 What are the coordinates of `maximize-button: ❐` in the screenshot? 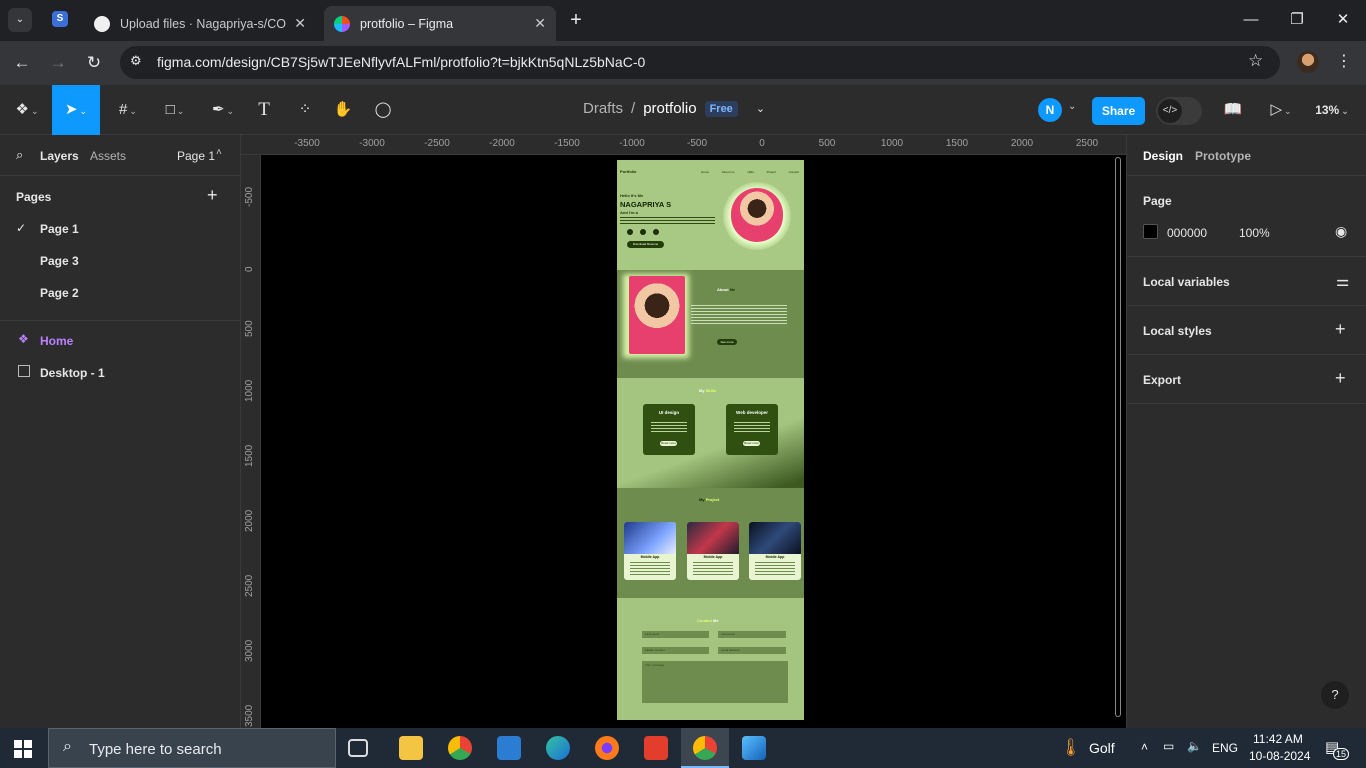 It's located at (1297, 20).